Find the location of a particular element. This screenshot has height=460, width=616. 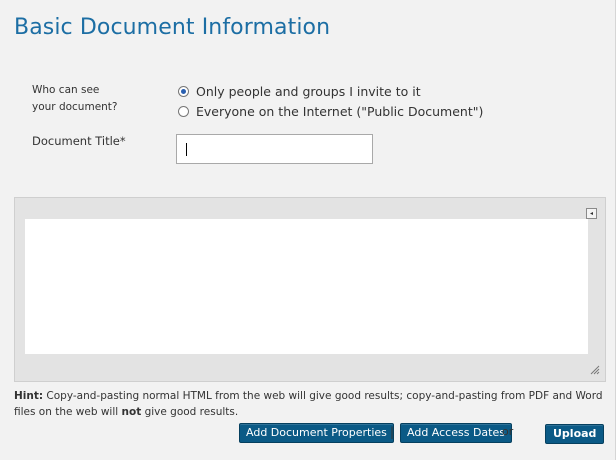

hint-not: not is located at coordinates (131, 412).